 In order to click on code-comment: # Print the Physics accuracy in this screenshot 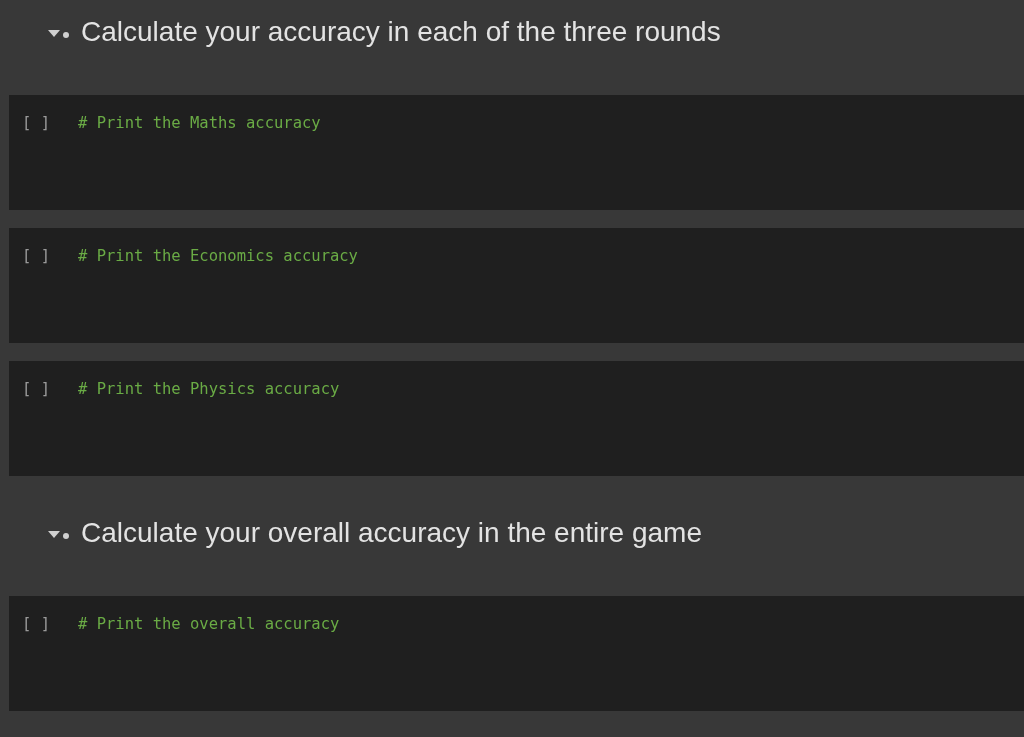, I will do `click(209, 389)`.